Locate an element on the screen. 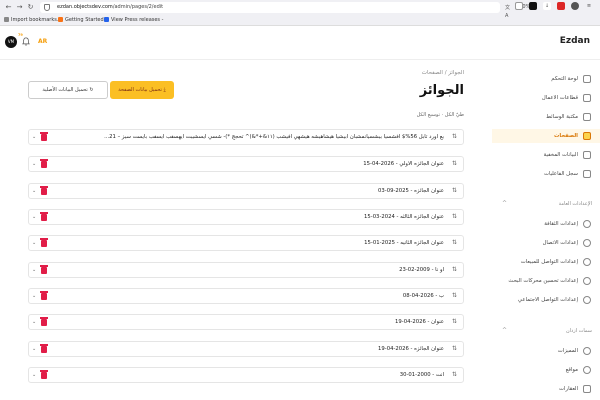 This screenshot has height=400, width=600. forward-icon: → is located at coordinates (19, 7).